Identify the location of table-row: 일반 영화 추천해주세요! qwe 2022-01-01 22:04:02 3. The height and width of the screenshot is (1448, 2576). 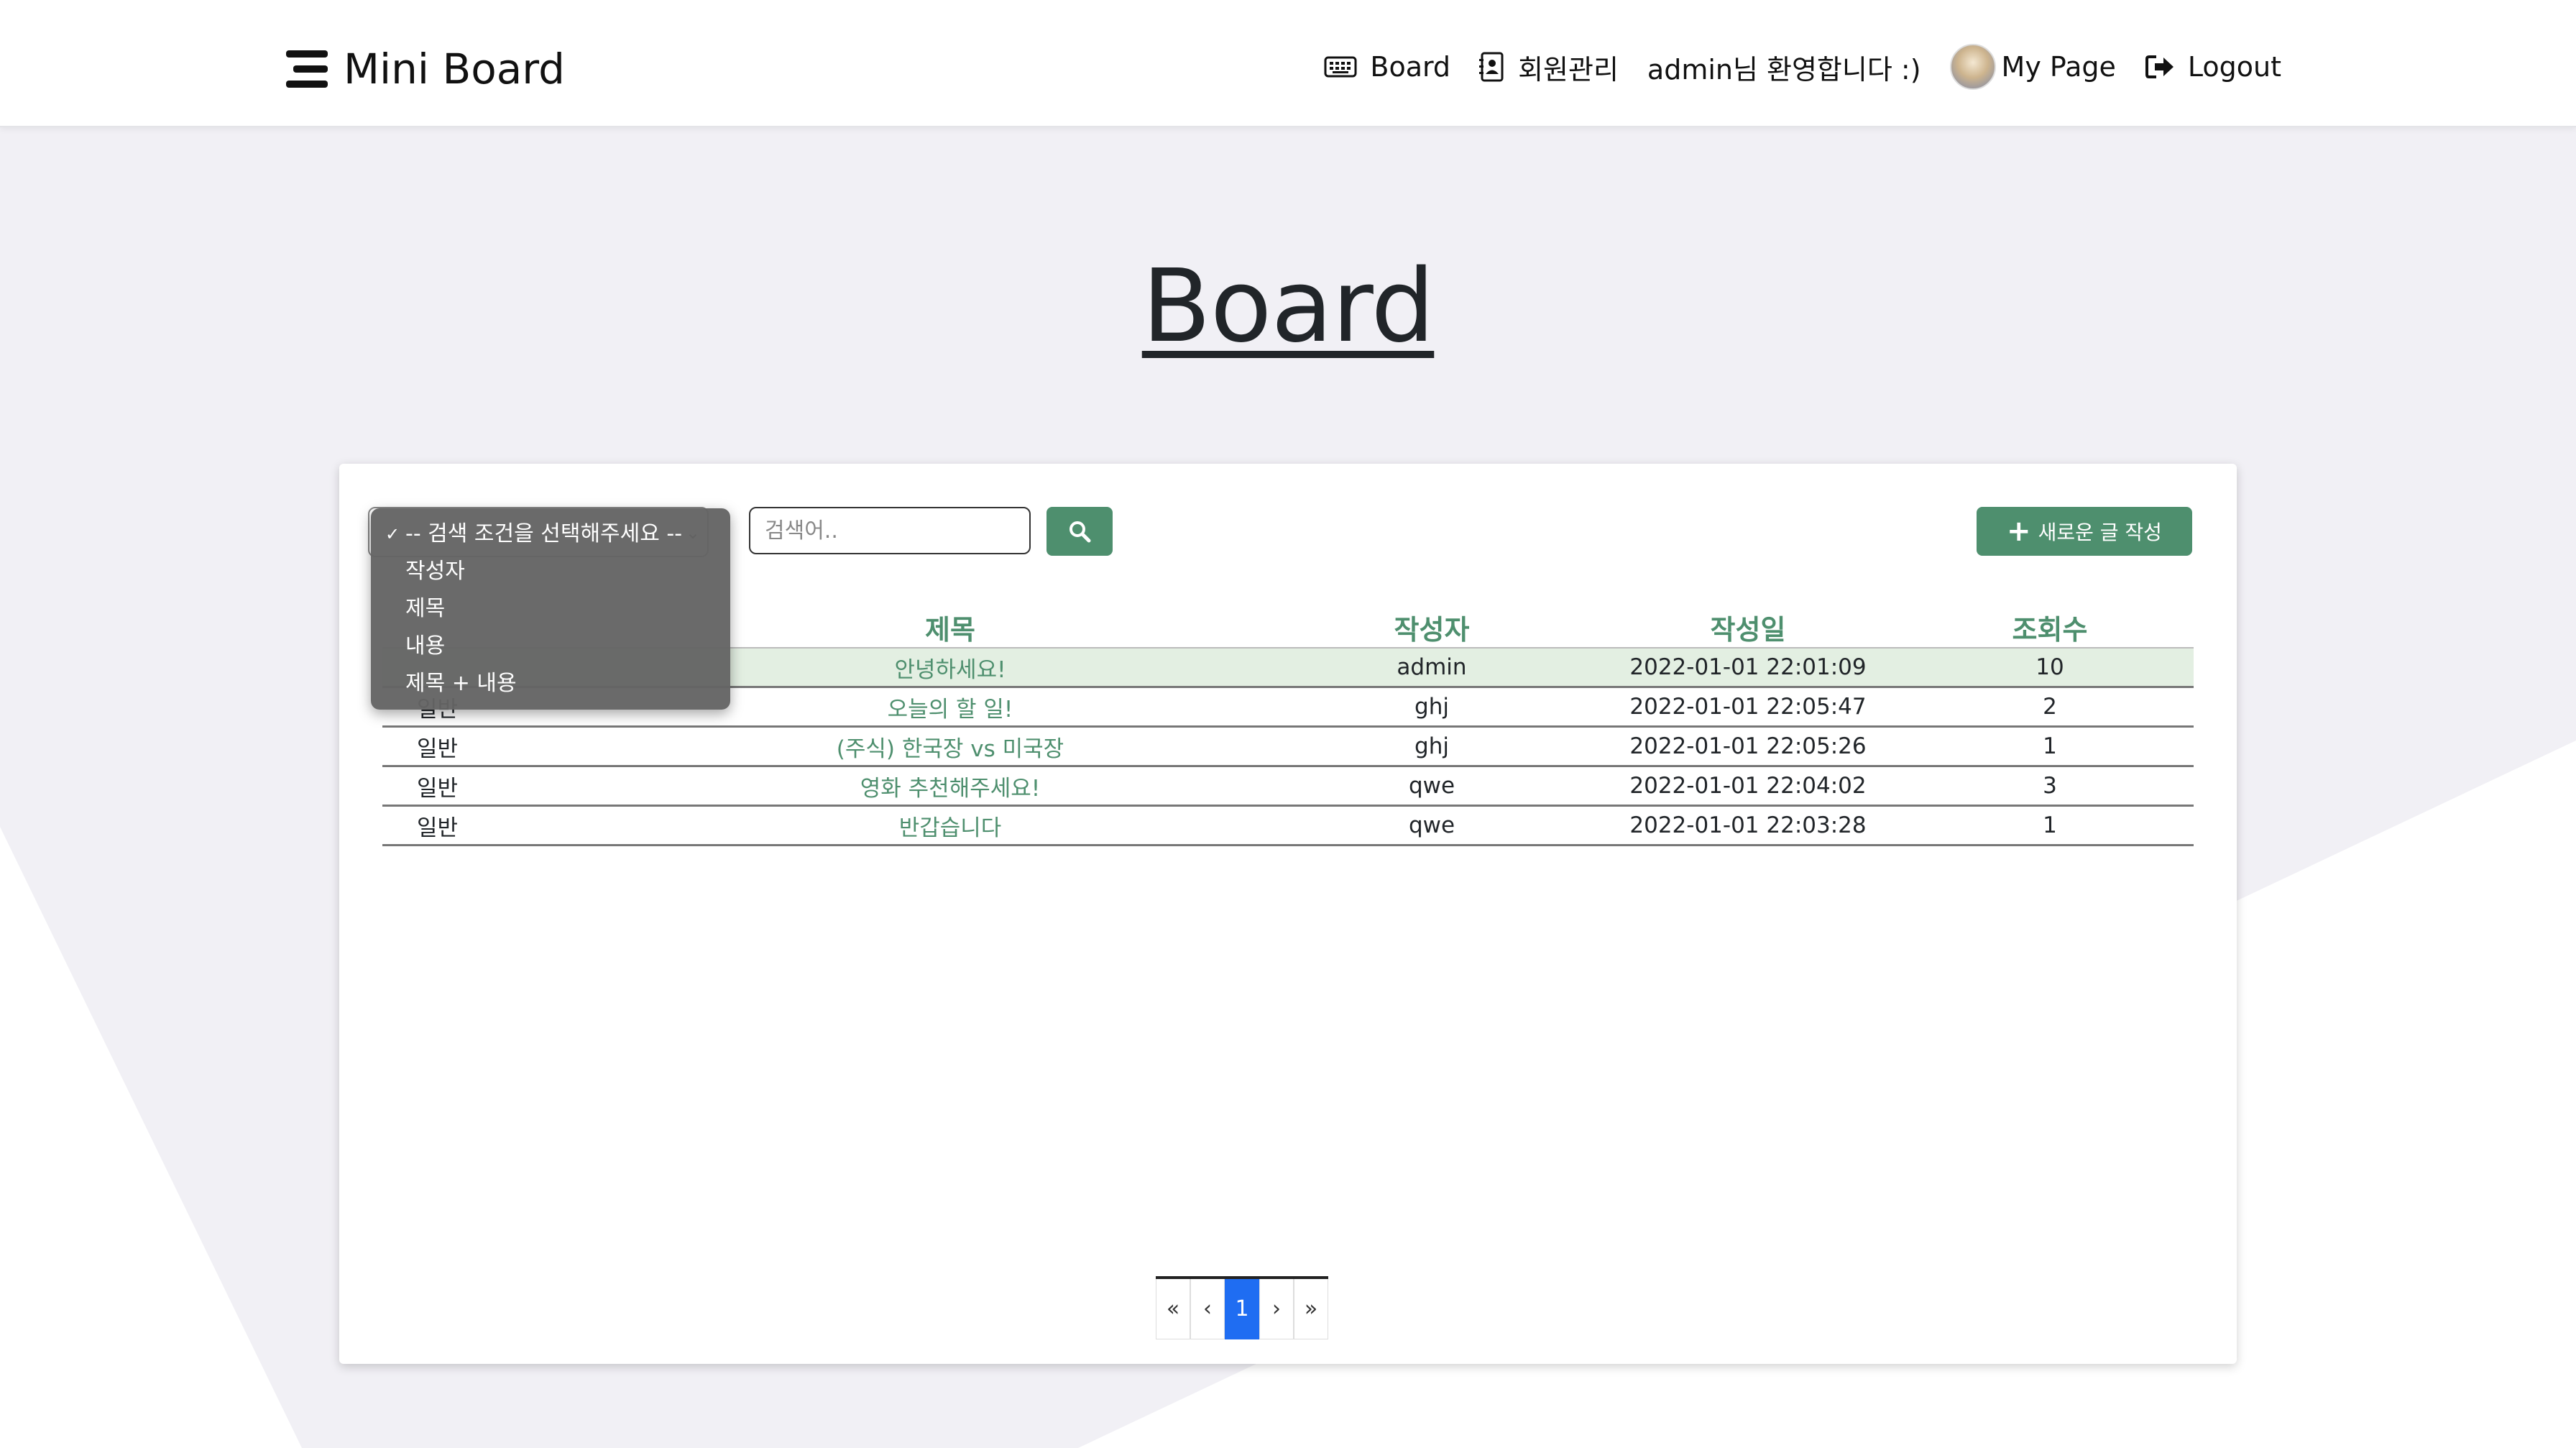
(1288, 786).